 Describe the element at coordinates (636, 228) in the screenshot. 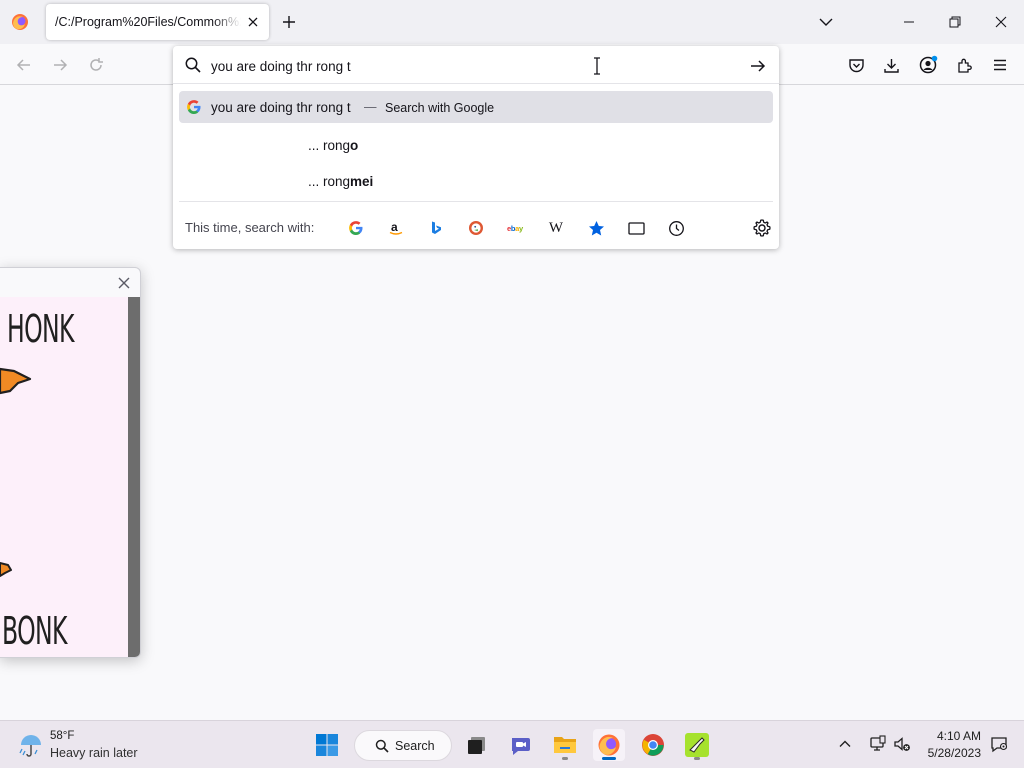

I see `tabs-icon` at that location.